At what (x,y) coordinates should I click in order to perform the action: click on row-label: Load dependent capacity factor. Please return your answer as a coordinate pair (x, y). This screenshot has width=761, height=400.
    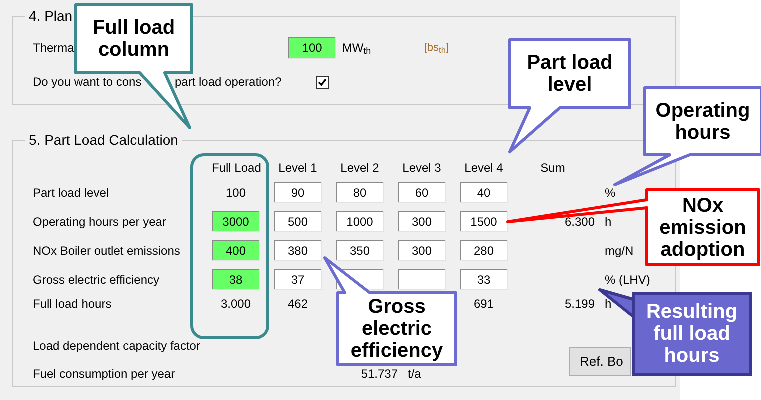
    Looking at the image, I should click on (116, 346).